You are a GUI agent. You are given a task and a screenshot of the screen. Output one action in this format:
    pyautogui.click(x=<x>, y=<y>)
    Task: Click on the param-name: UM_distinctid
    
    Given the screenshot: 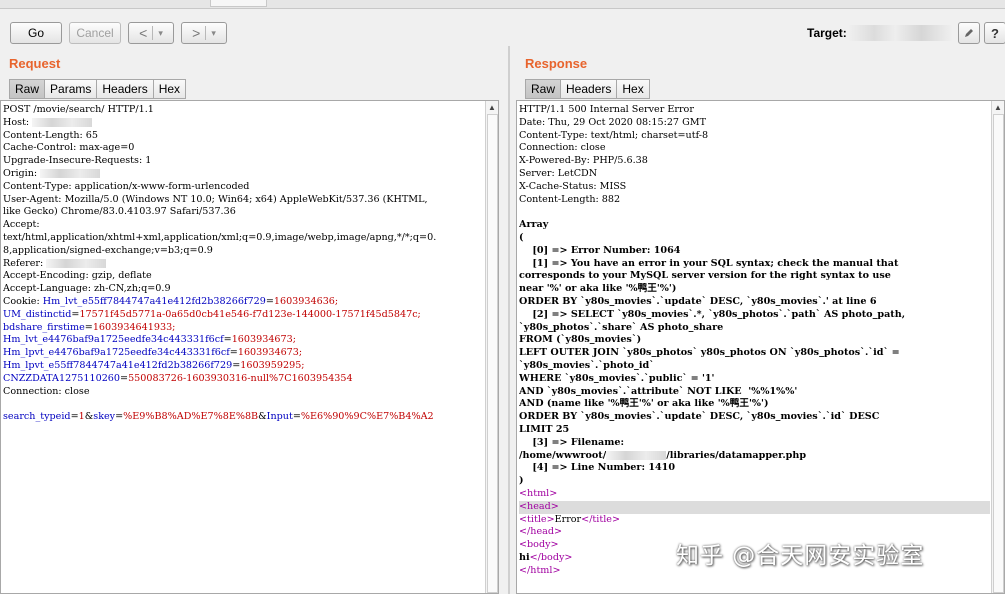 What is the action you would take?
    pyautogui.click(x=37, y=314)
    